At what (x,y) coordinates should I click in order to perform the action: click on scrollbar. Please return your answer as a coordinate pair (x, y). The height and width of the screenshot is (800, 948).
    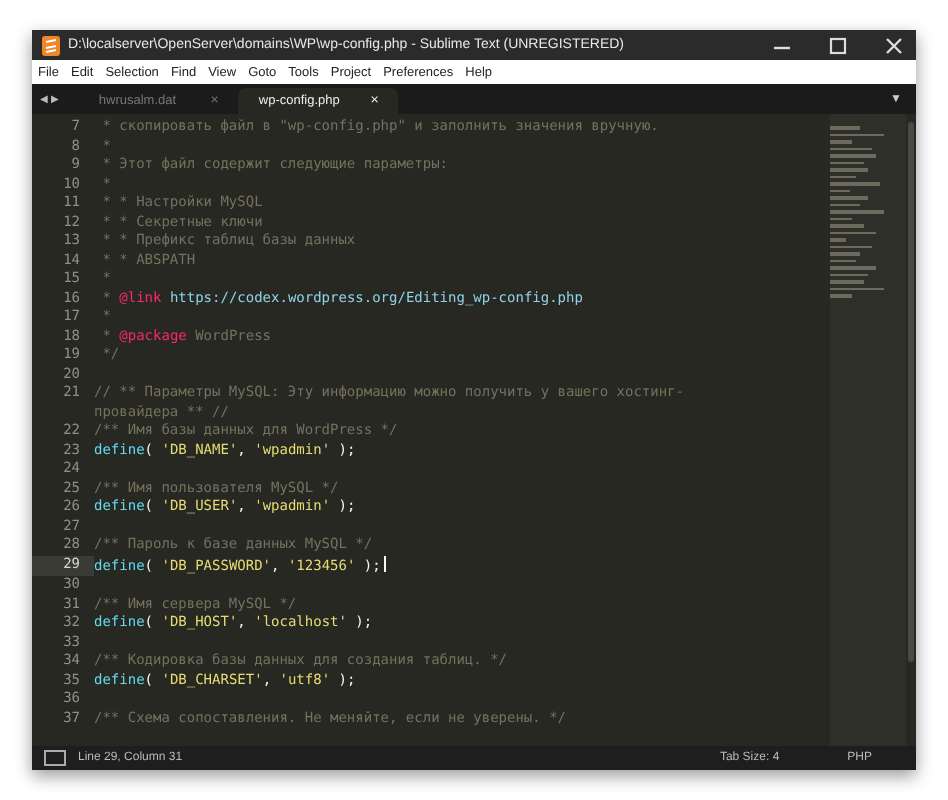
    Looking at the image, I should click on (911, 430).